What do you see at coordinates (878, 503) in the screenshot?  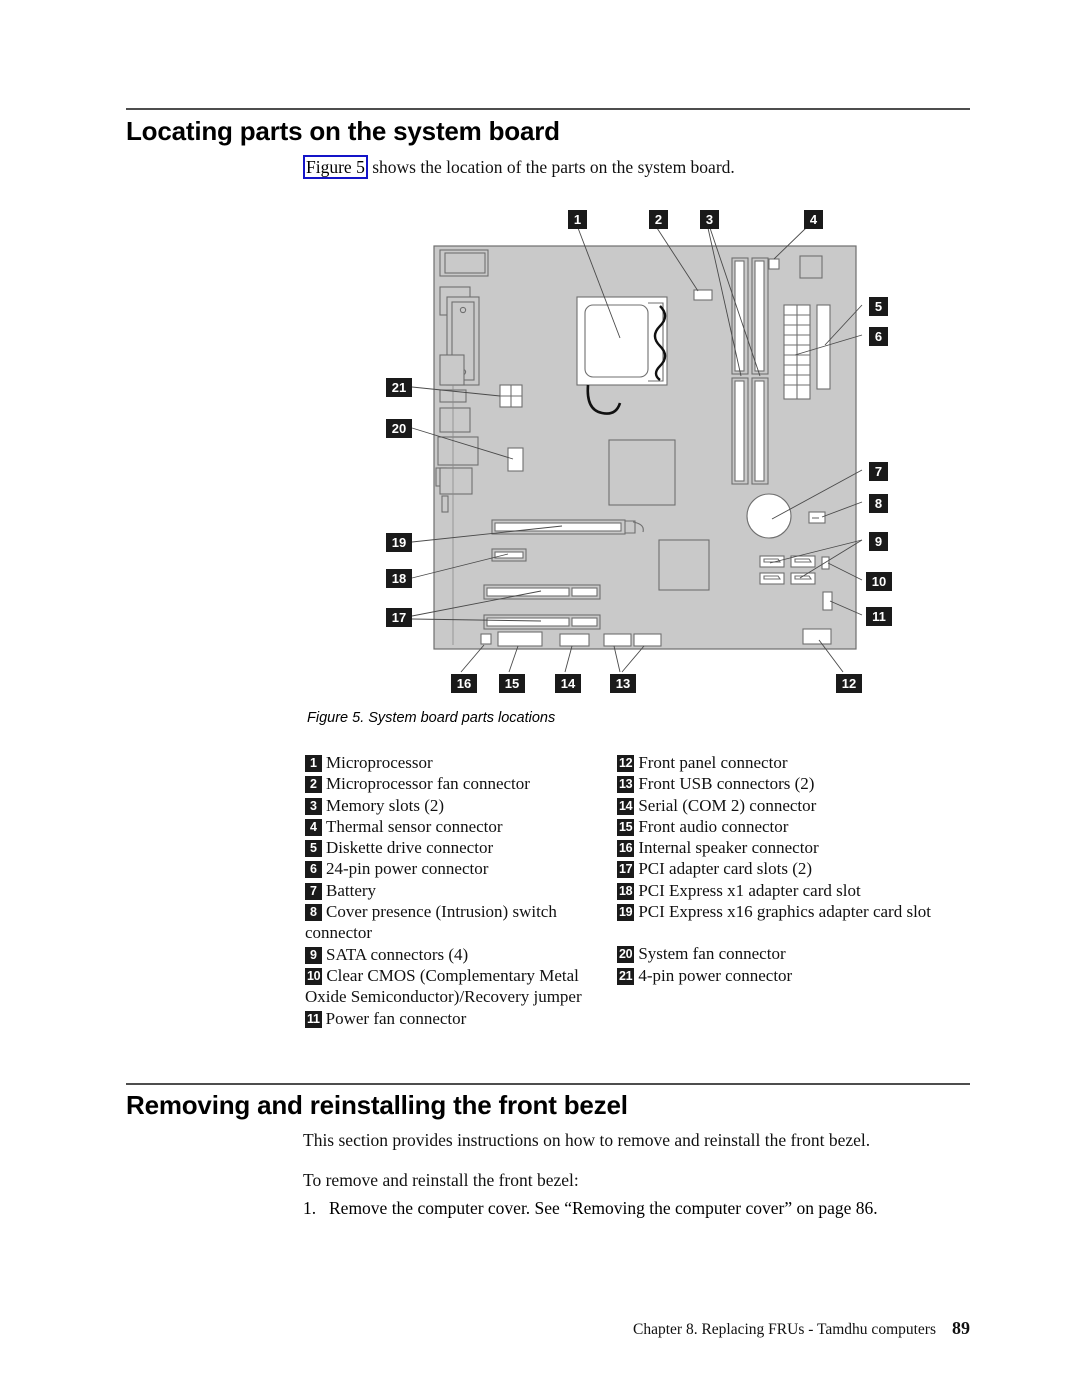 I see `svg-text: 8` at bounding box center [878, 503].